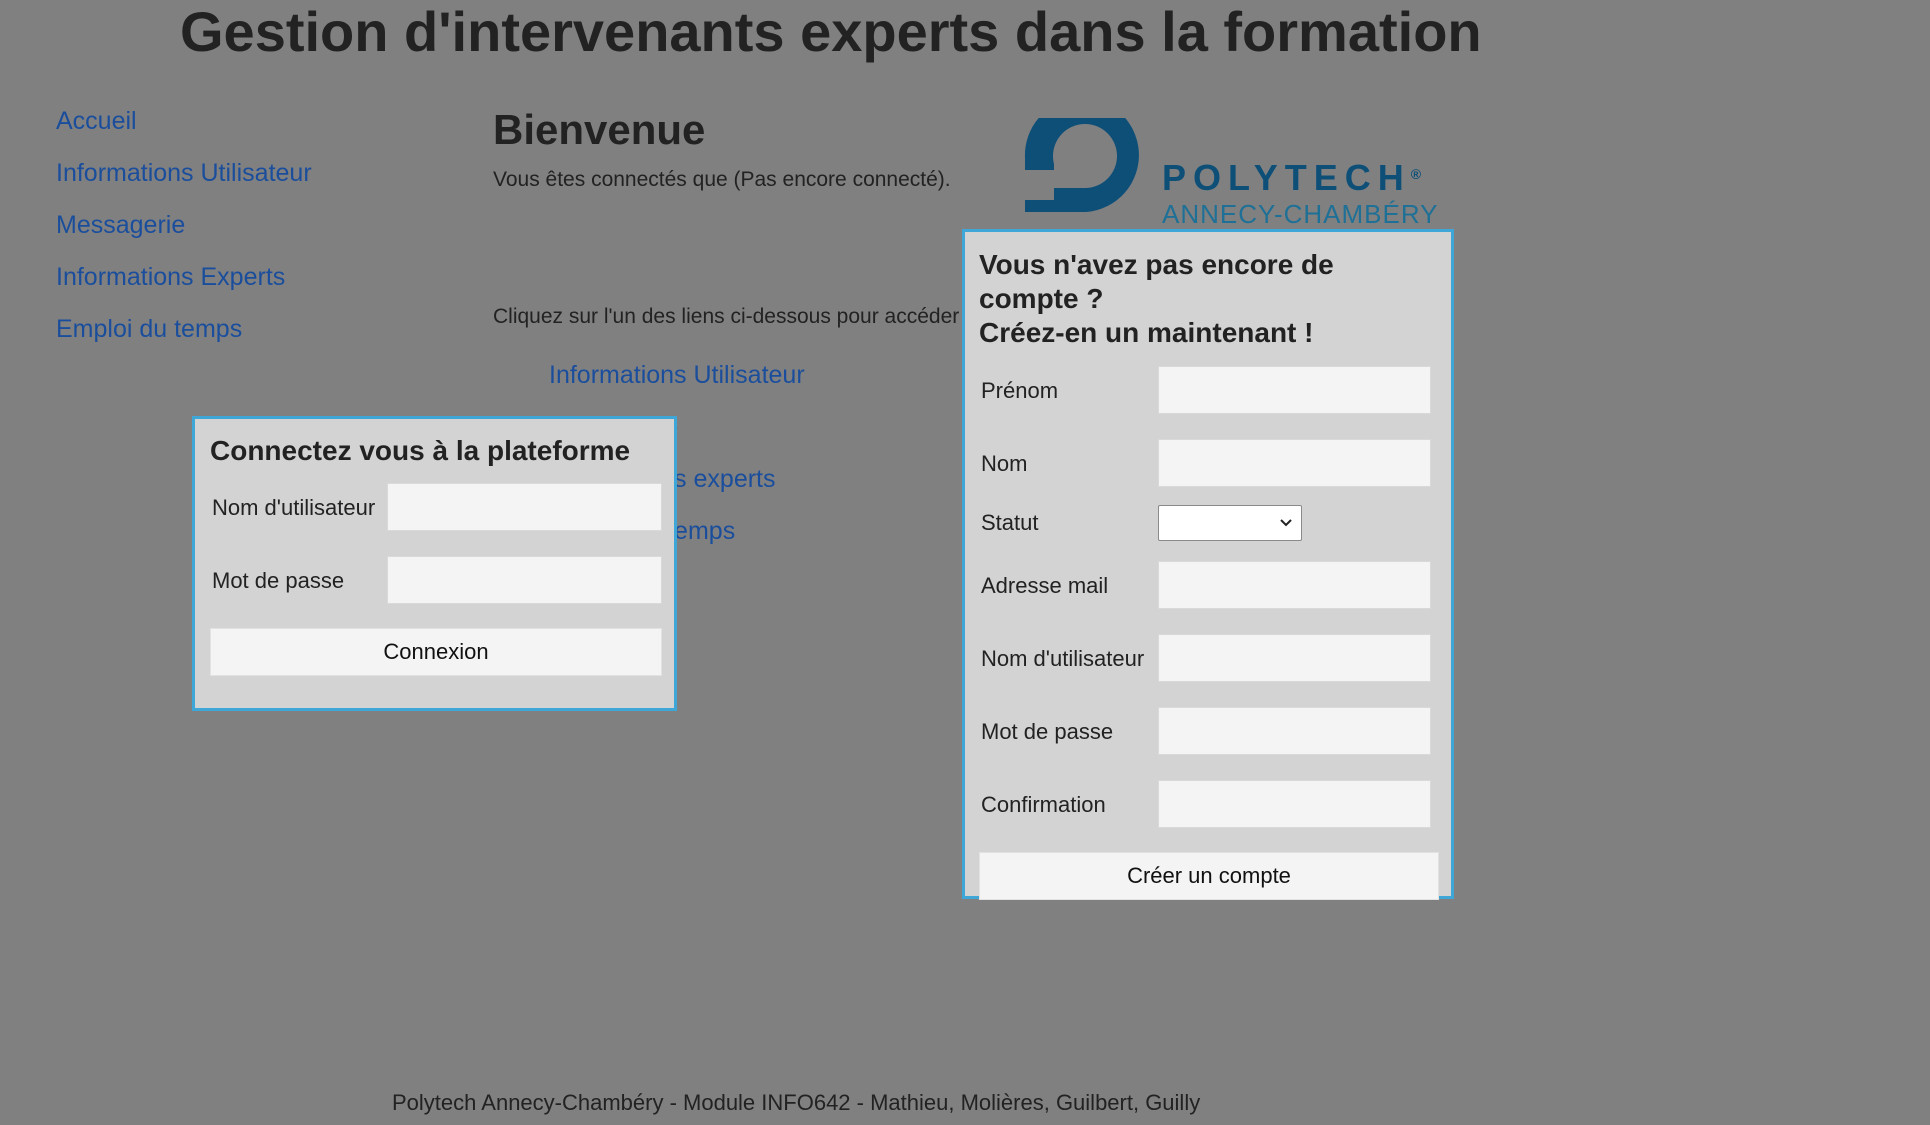 The width and height of the screenshot is (1930, 1125). What do you see at coordinates (1416, 174) in the screenshot?
I see `logo-registered-mark: ®` at bounding box center [1416, 174].